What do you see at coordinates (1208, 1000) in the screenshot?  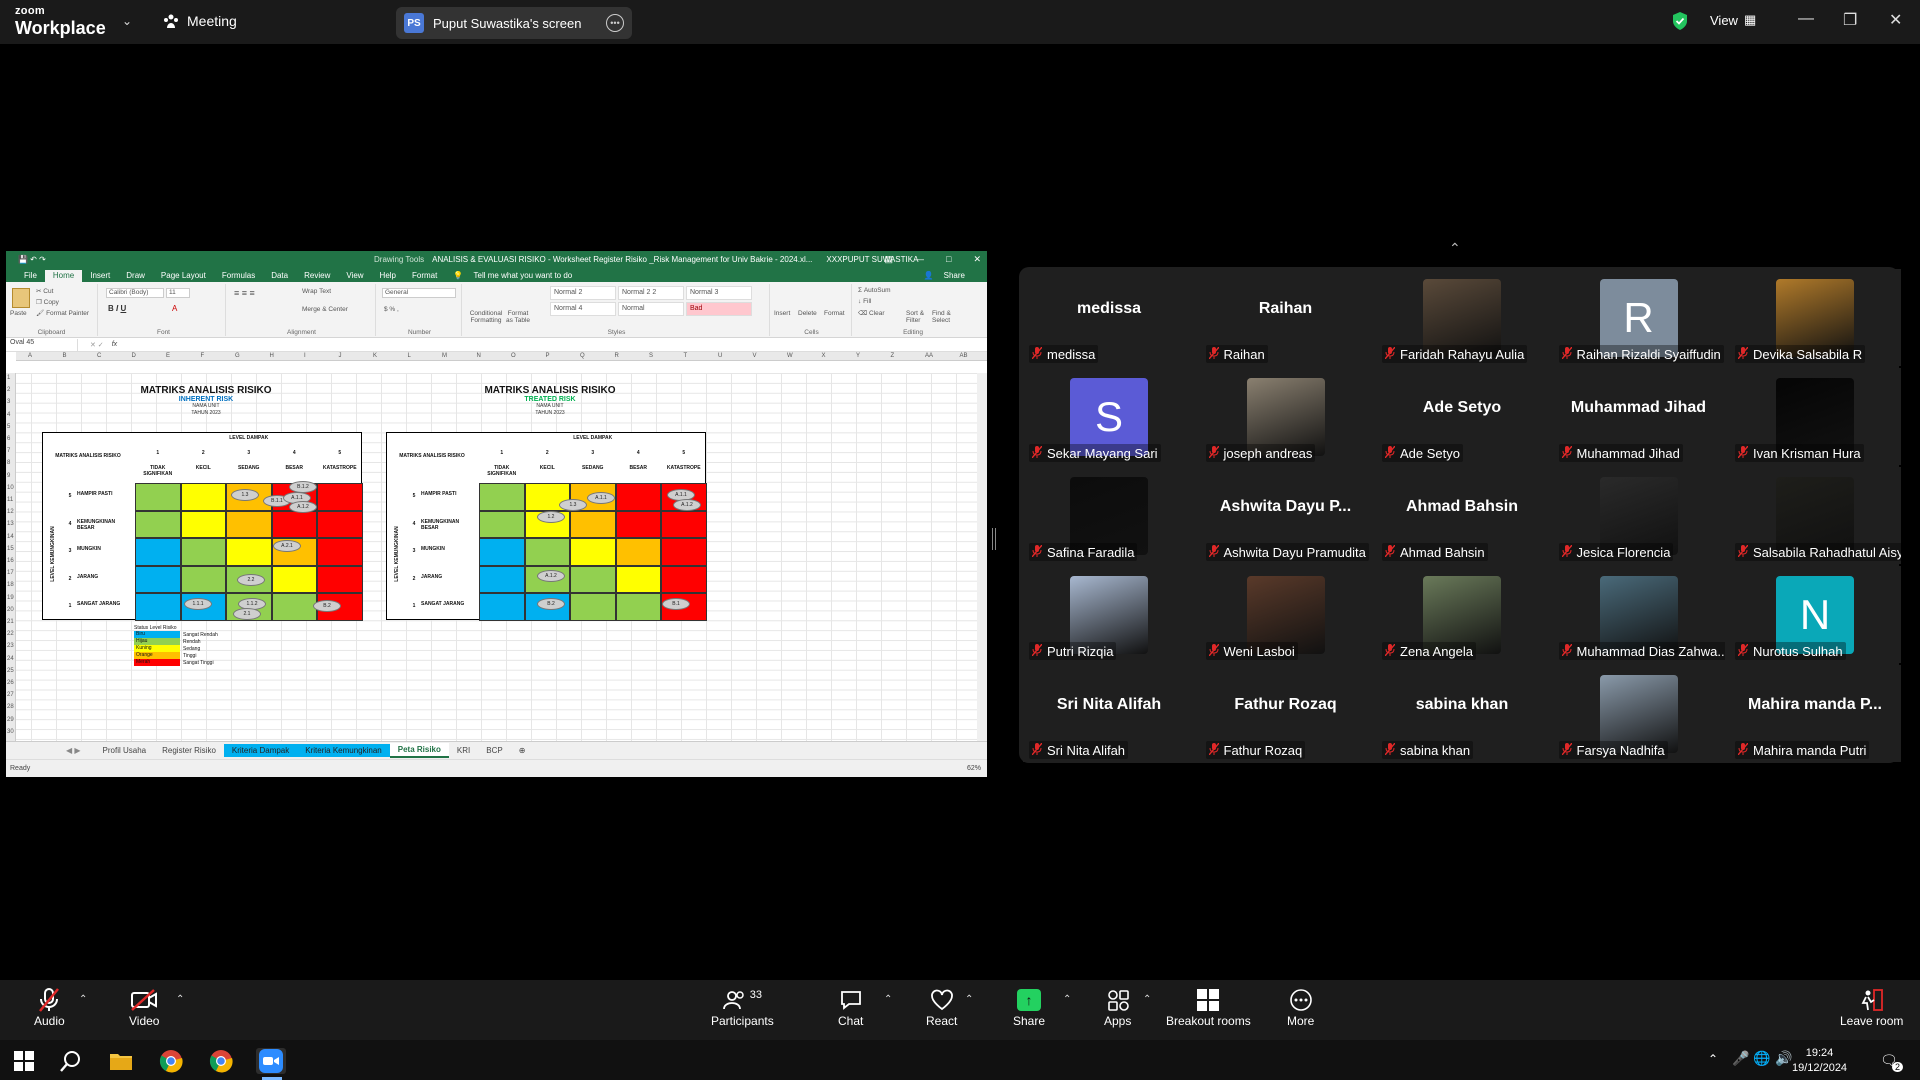 I see `breakout-rooms-icon` at bounding box center [1208, 1000].